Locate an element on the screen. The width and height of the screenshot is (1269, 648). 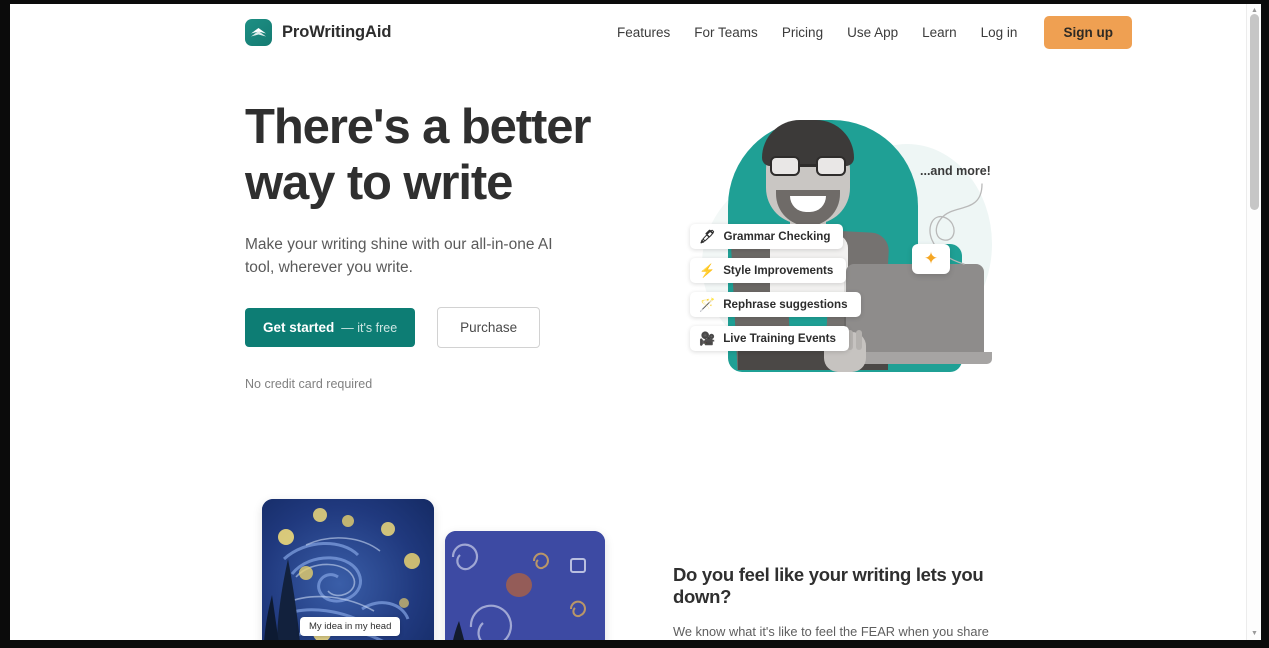
prowritingaid-logo-icon is located at coordinates (258, 32).